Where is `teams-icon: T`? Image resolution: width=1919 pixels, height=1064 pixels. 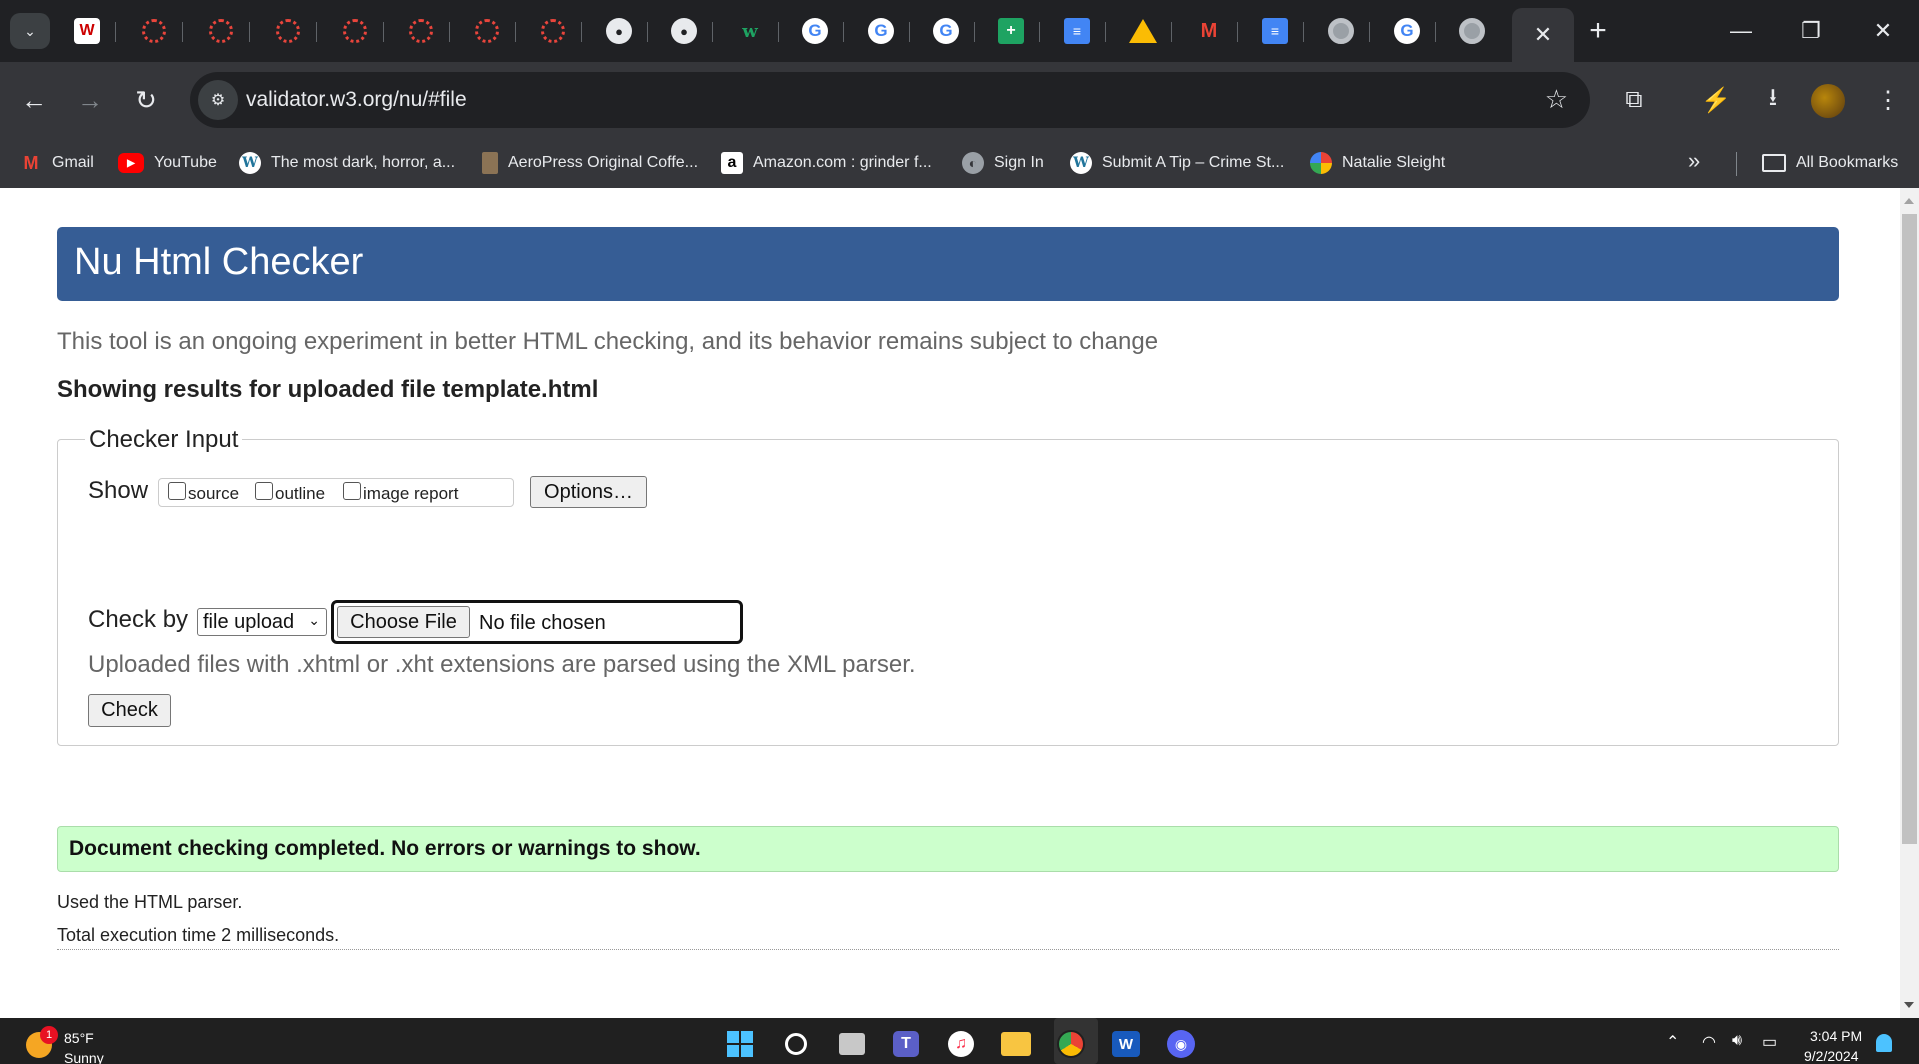
teams-icon: T is located at coordinates (906, 1044).